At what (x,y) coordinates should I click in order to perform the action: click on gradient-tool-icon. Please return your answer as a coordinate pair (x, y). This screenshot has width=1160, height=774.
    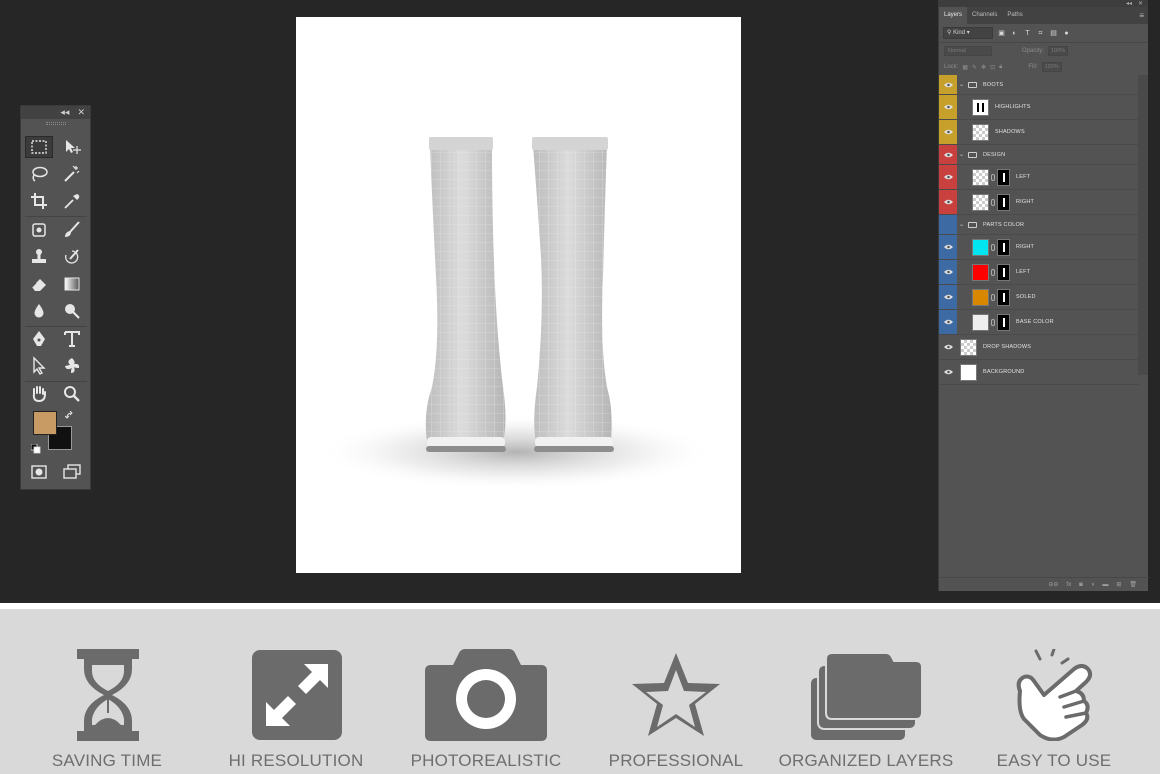
    Looking at the image, I should click on (72, 284).